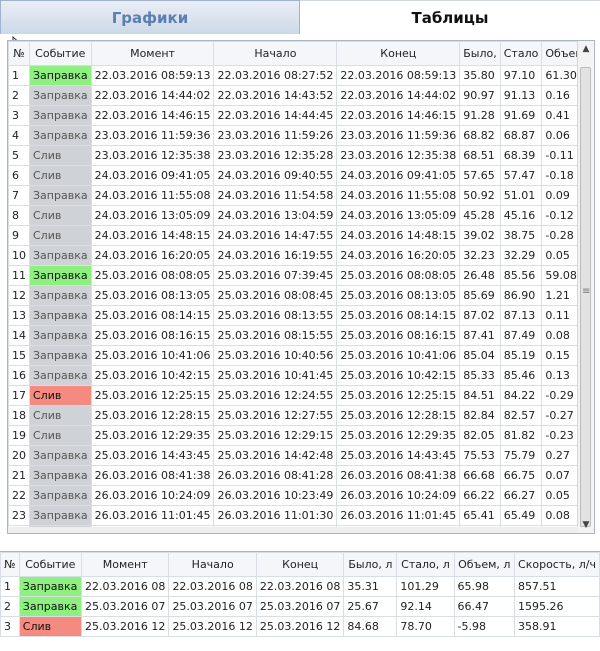  Describe the element at coordinates (60, 53) in the screenshot. I see `events-col-header: Событие` at that location.